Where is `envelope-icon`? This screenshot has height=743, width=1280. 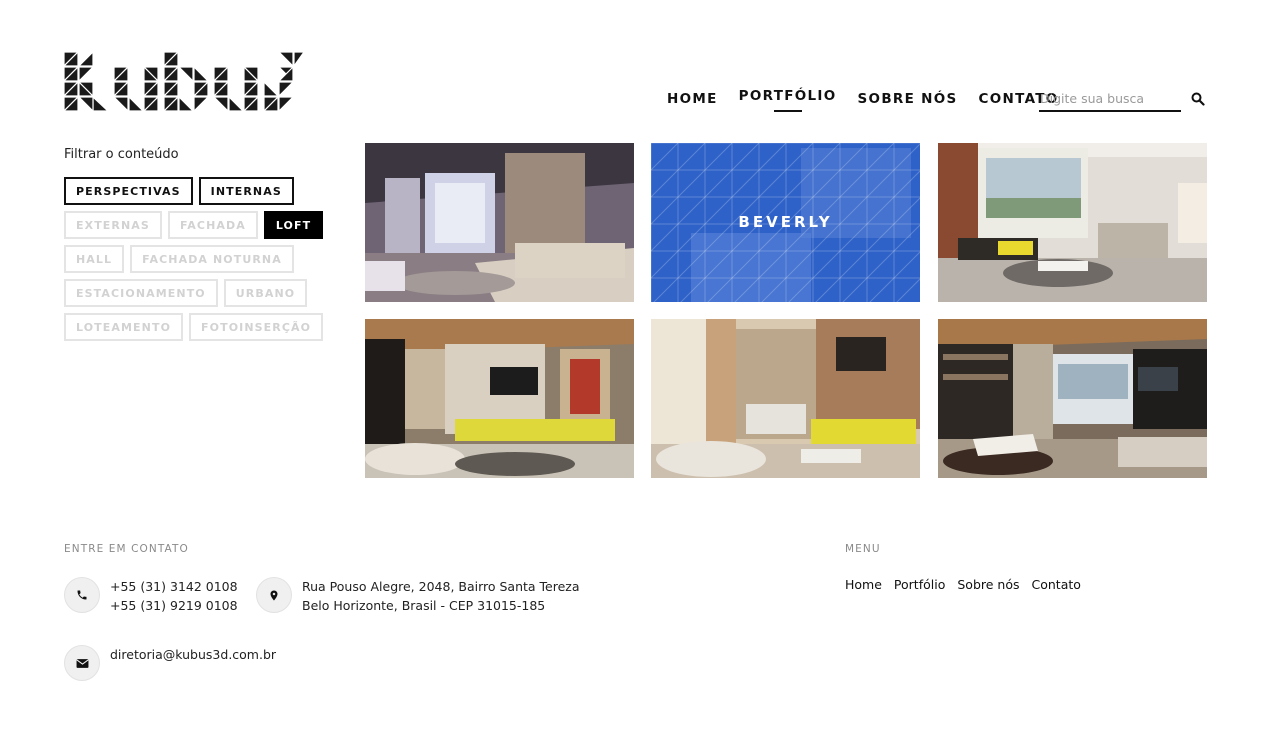 envelope-icon is located at coordinates (82, 663).